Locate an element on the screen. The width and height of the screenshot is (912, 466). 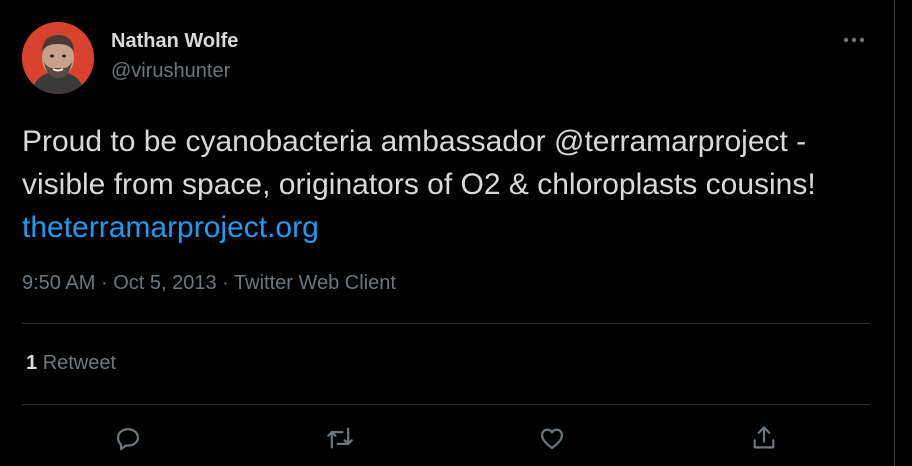
like-icon is located at coordinates (552, 439).